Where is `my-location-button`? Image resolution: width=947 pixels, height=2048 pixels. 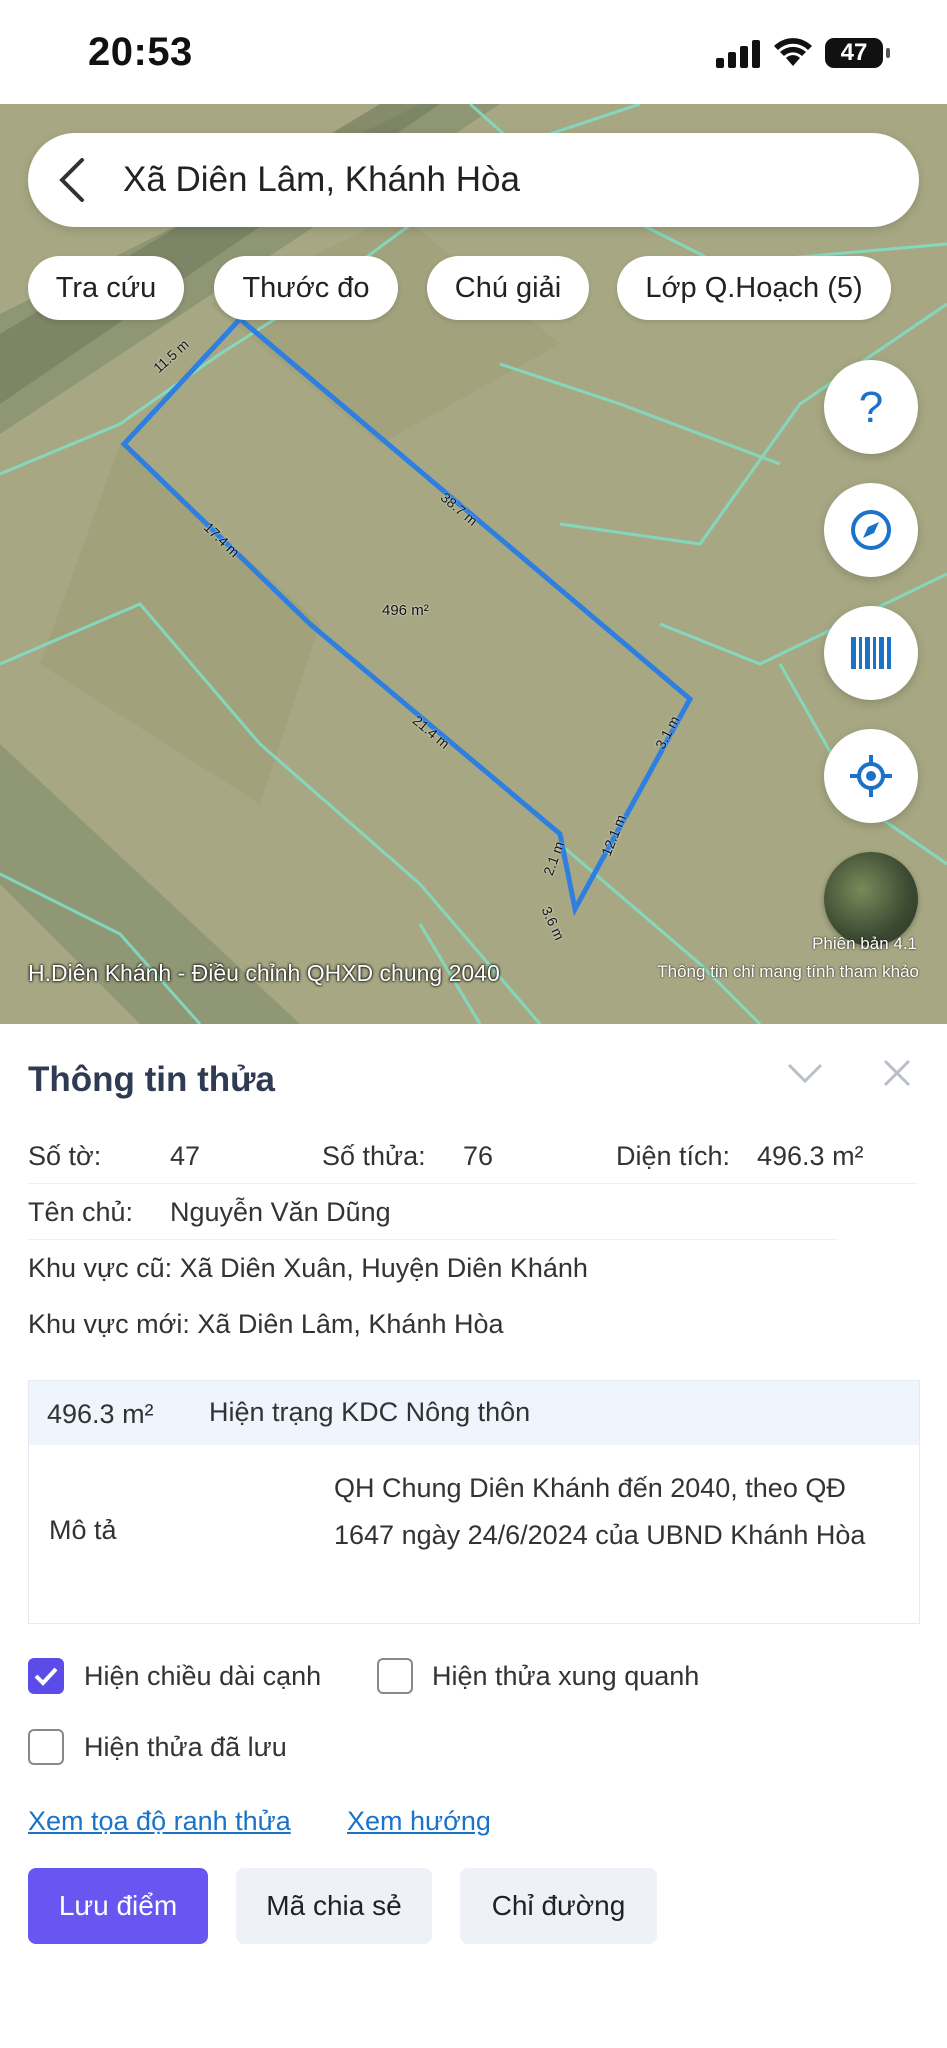 my-location-button is located at coordinates (871, 776).